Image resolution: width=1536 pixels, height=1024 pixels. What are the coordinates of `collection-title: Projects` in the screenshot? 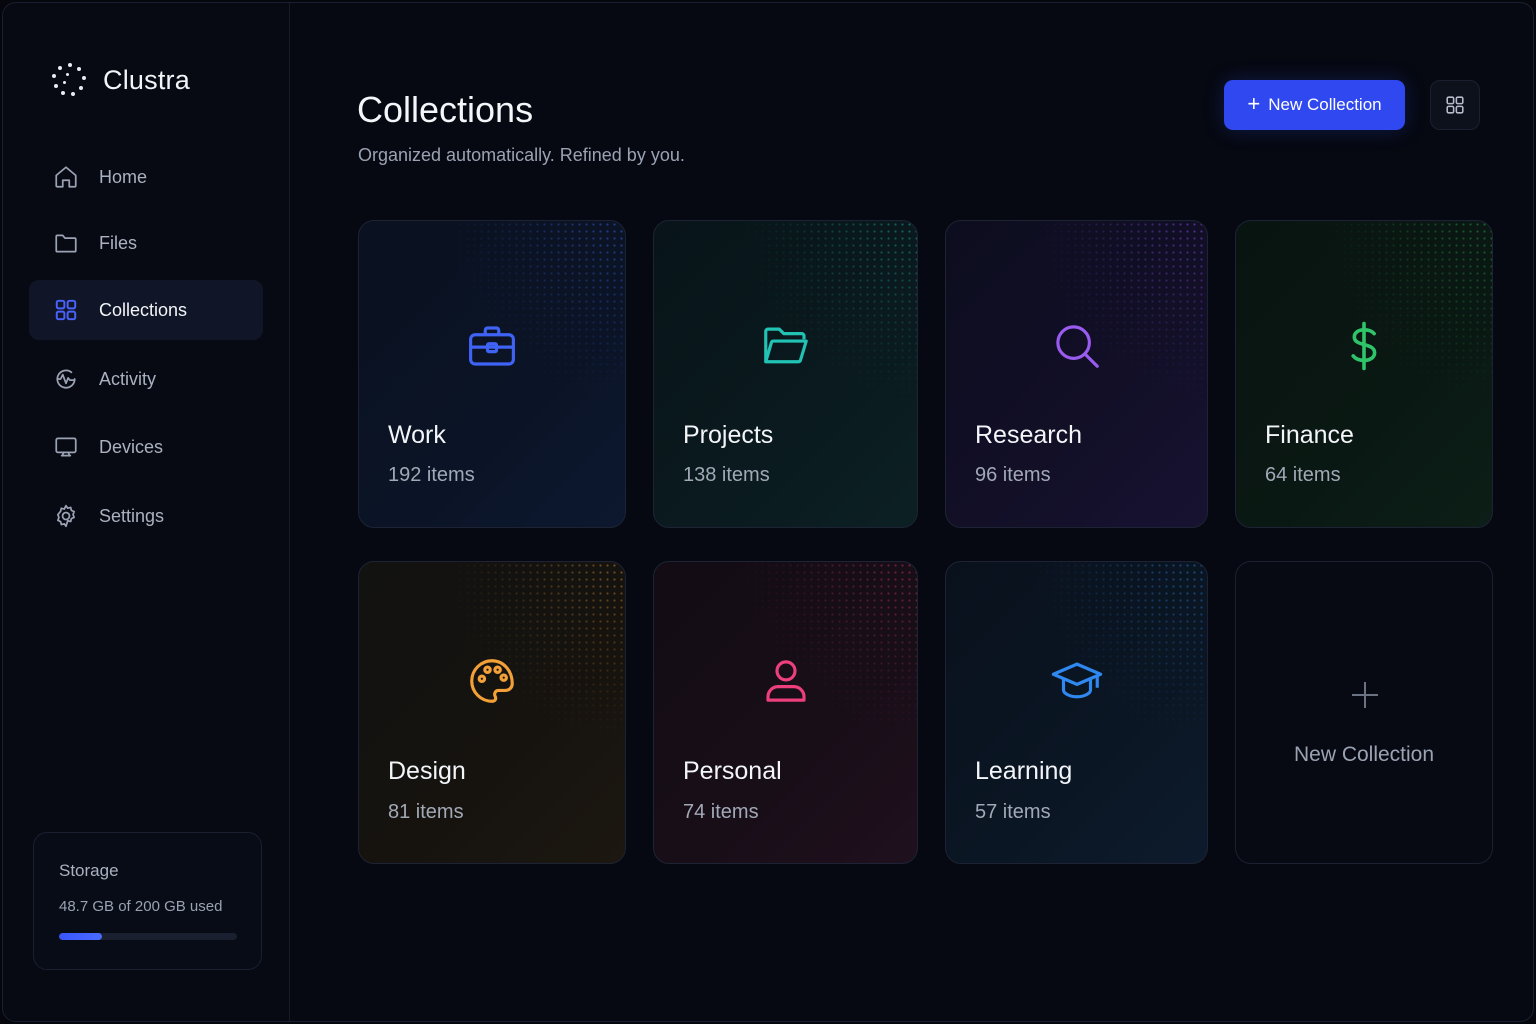 It's located at (728, 435).